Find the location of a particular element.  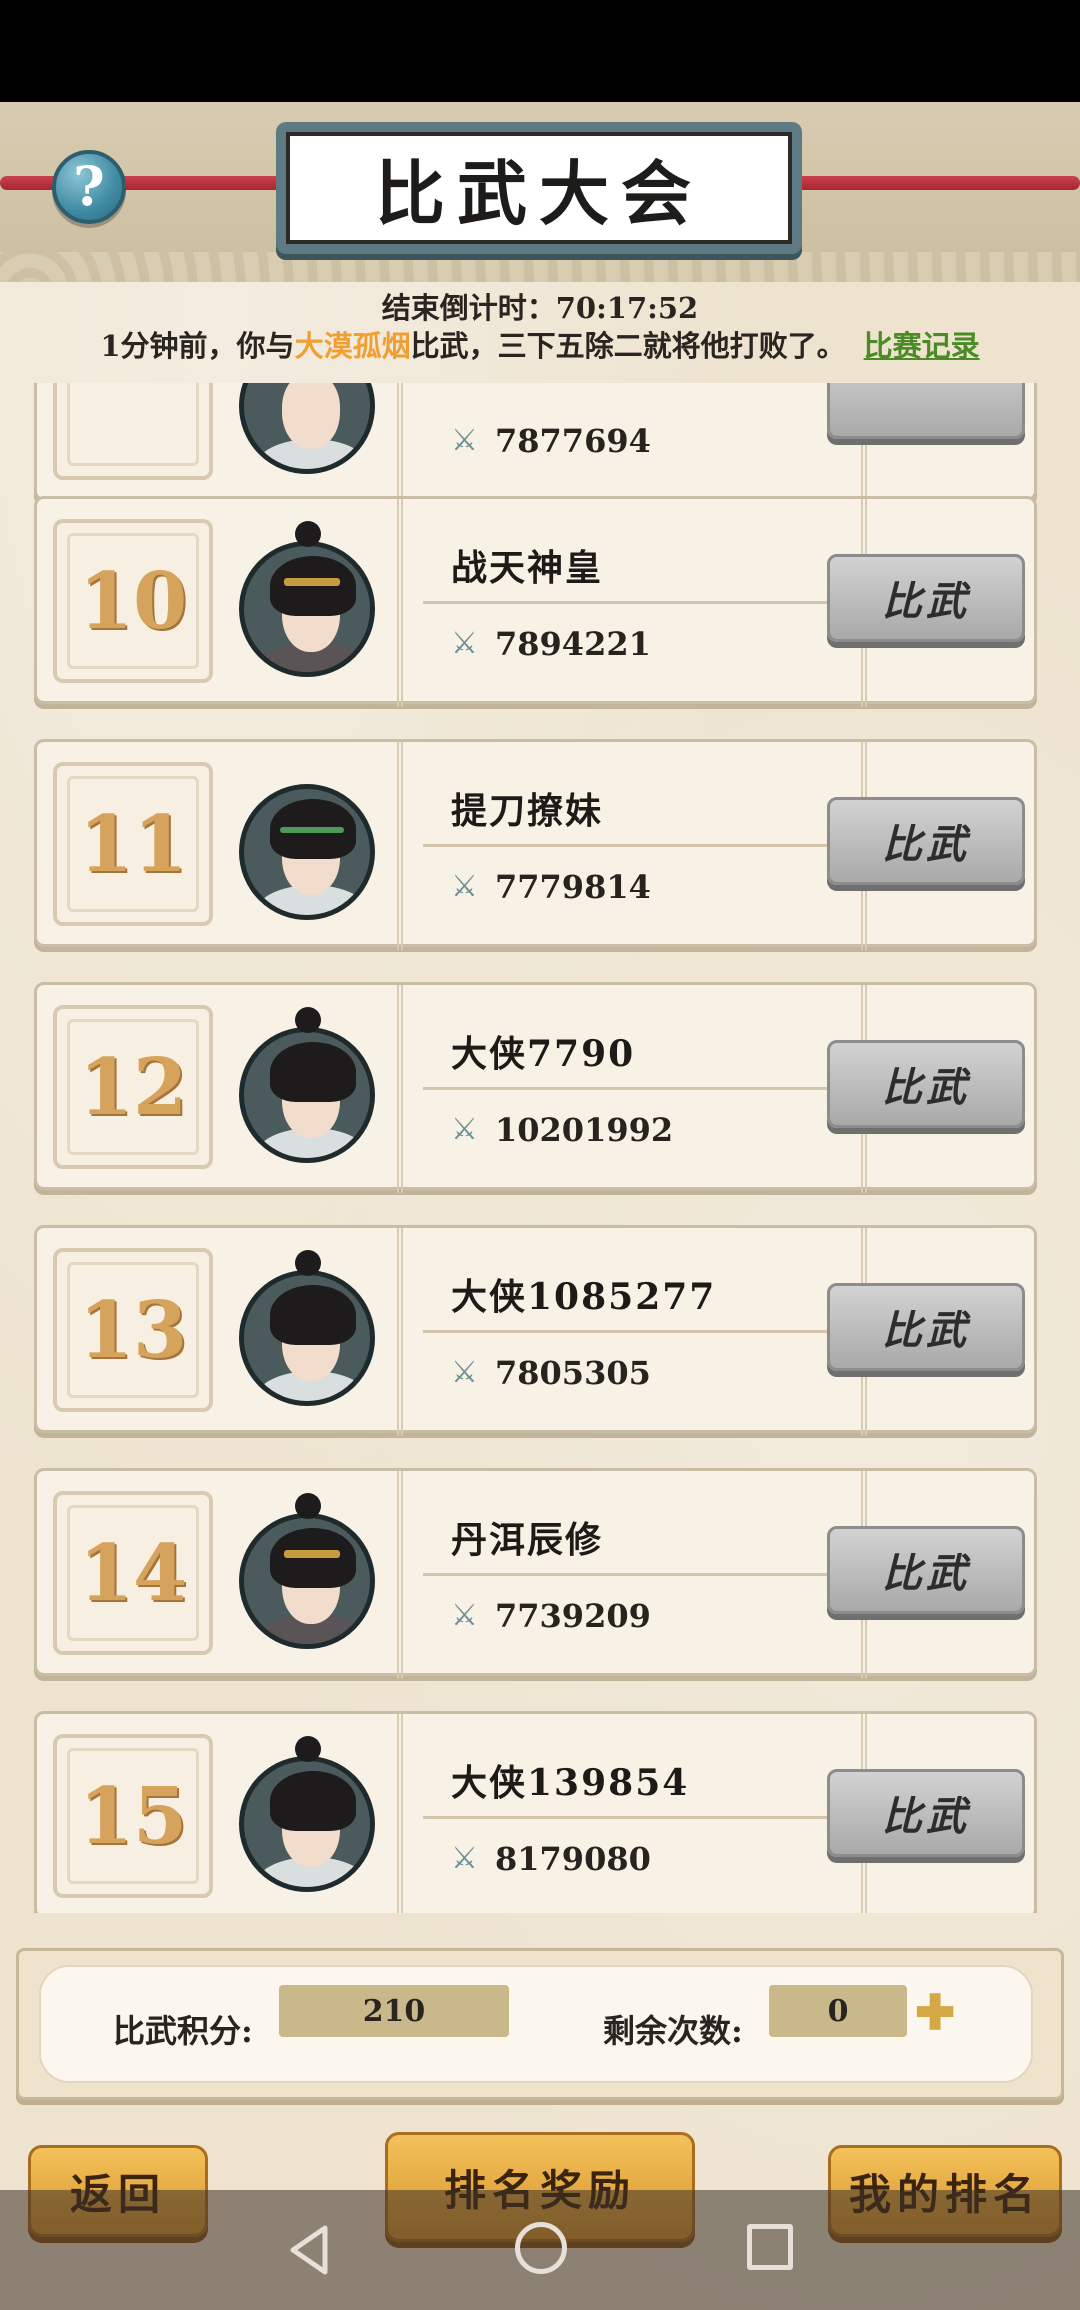

countdown-timer: 结束倒计时：70:17:52 is located at coordinates (540, 308).